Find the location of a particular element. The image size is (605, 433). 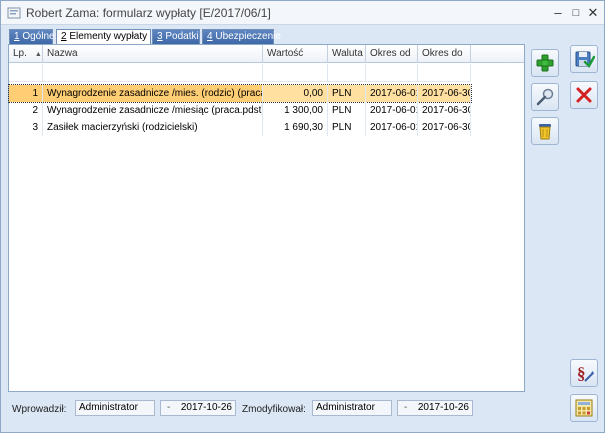

close-window-button: ✕ is located at coordinates (593, 13).